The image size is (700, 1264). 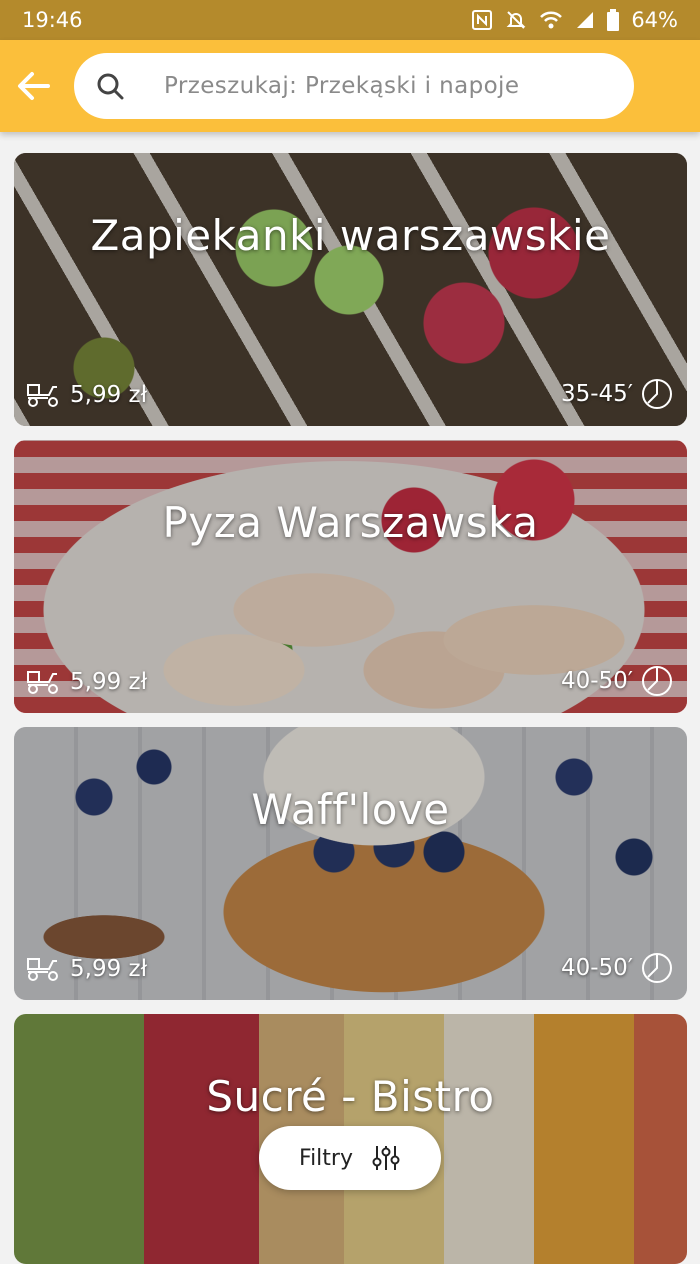 What do you see at coordinates (350, 235) in the screenshot?
I see `restaurant-name: Zapiekanki warszawskie` at bounding box center [350, 235].